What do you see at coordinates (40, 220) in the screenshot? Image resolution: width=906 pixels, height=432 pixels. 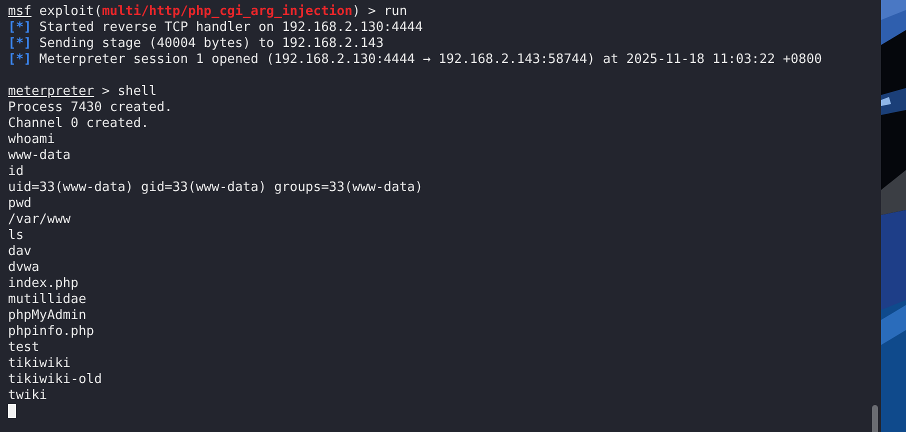 I see `output-line: /var/www` at bounding box center [40, 220].